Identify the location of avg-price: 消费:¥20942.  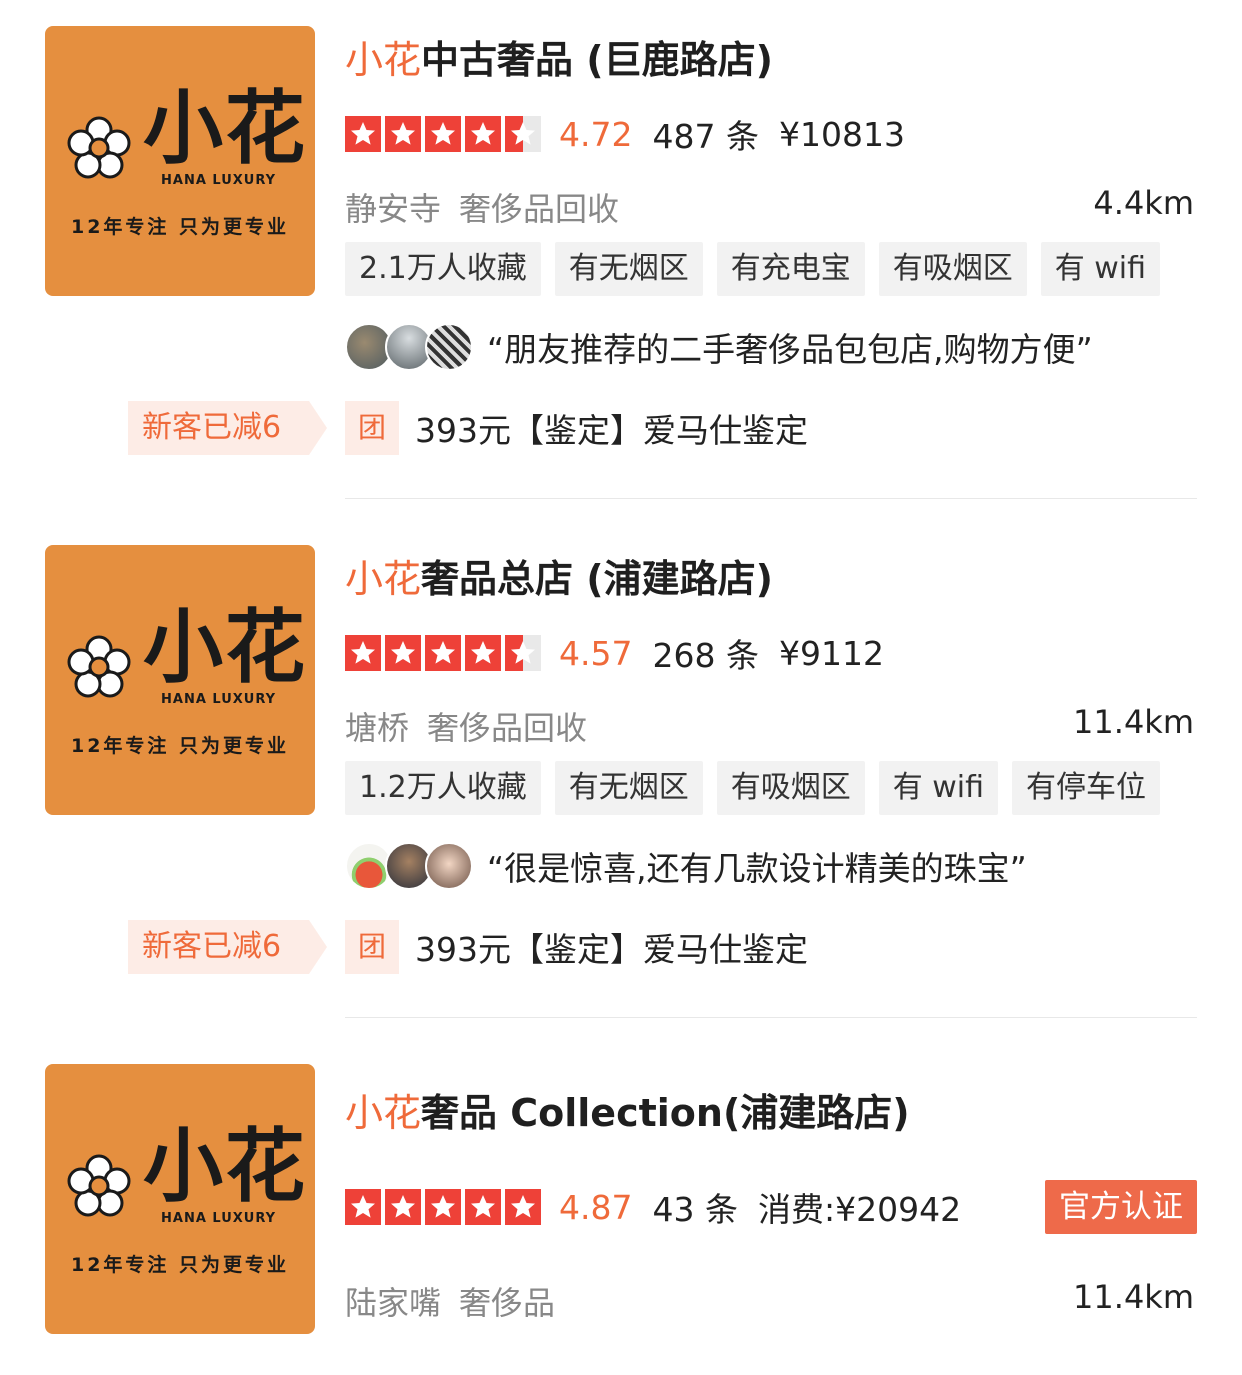
(859, 1209).